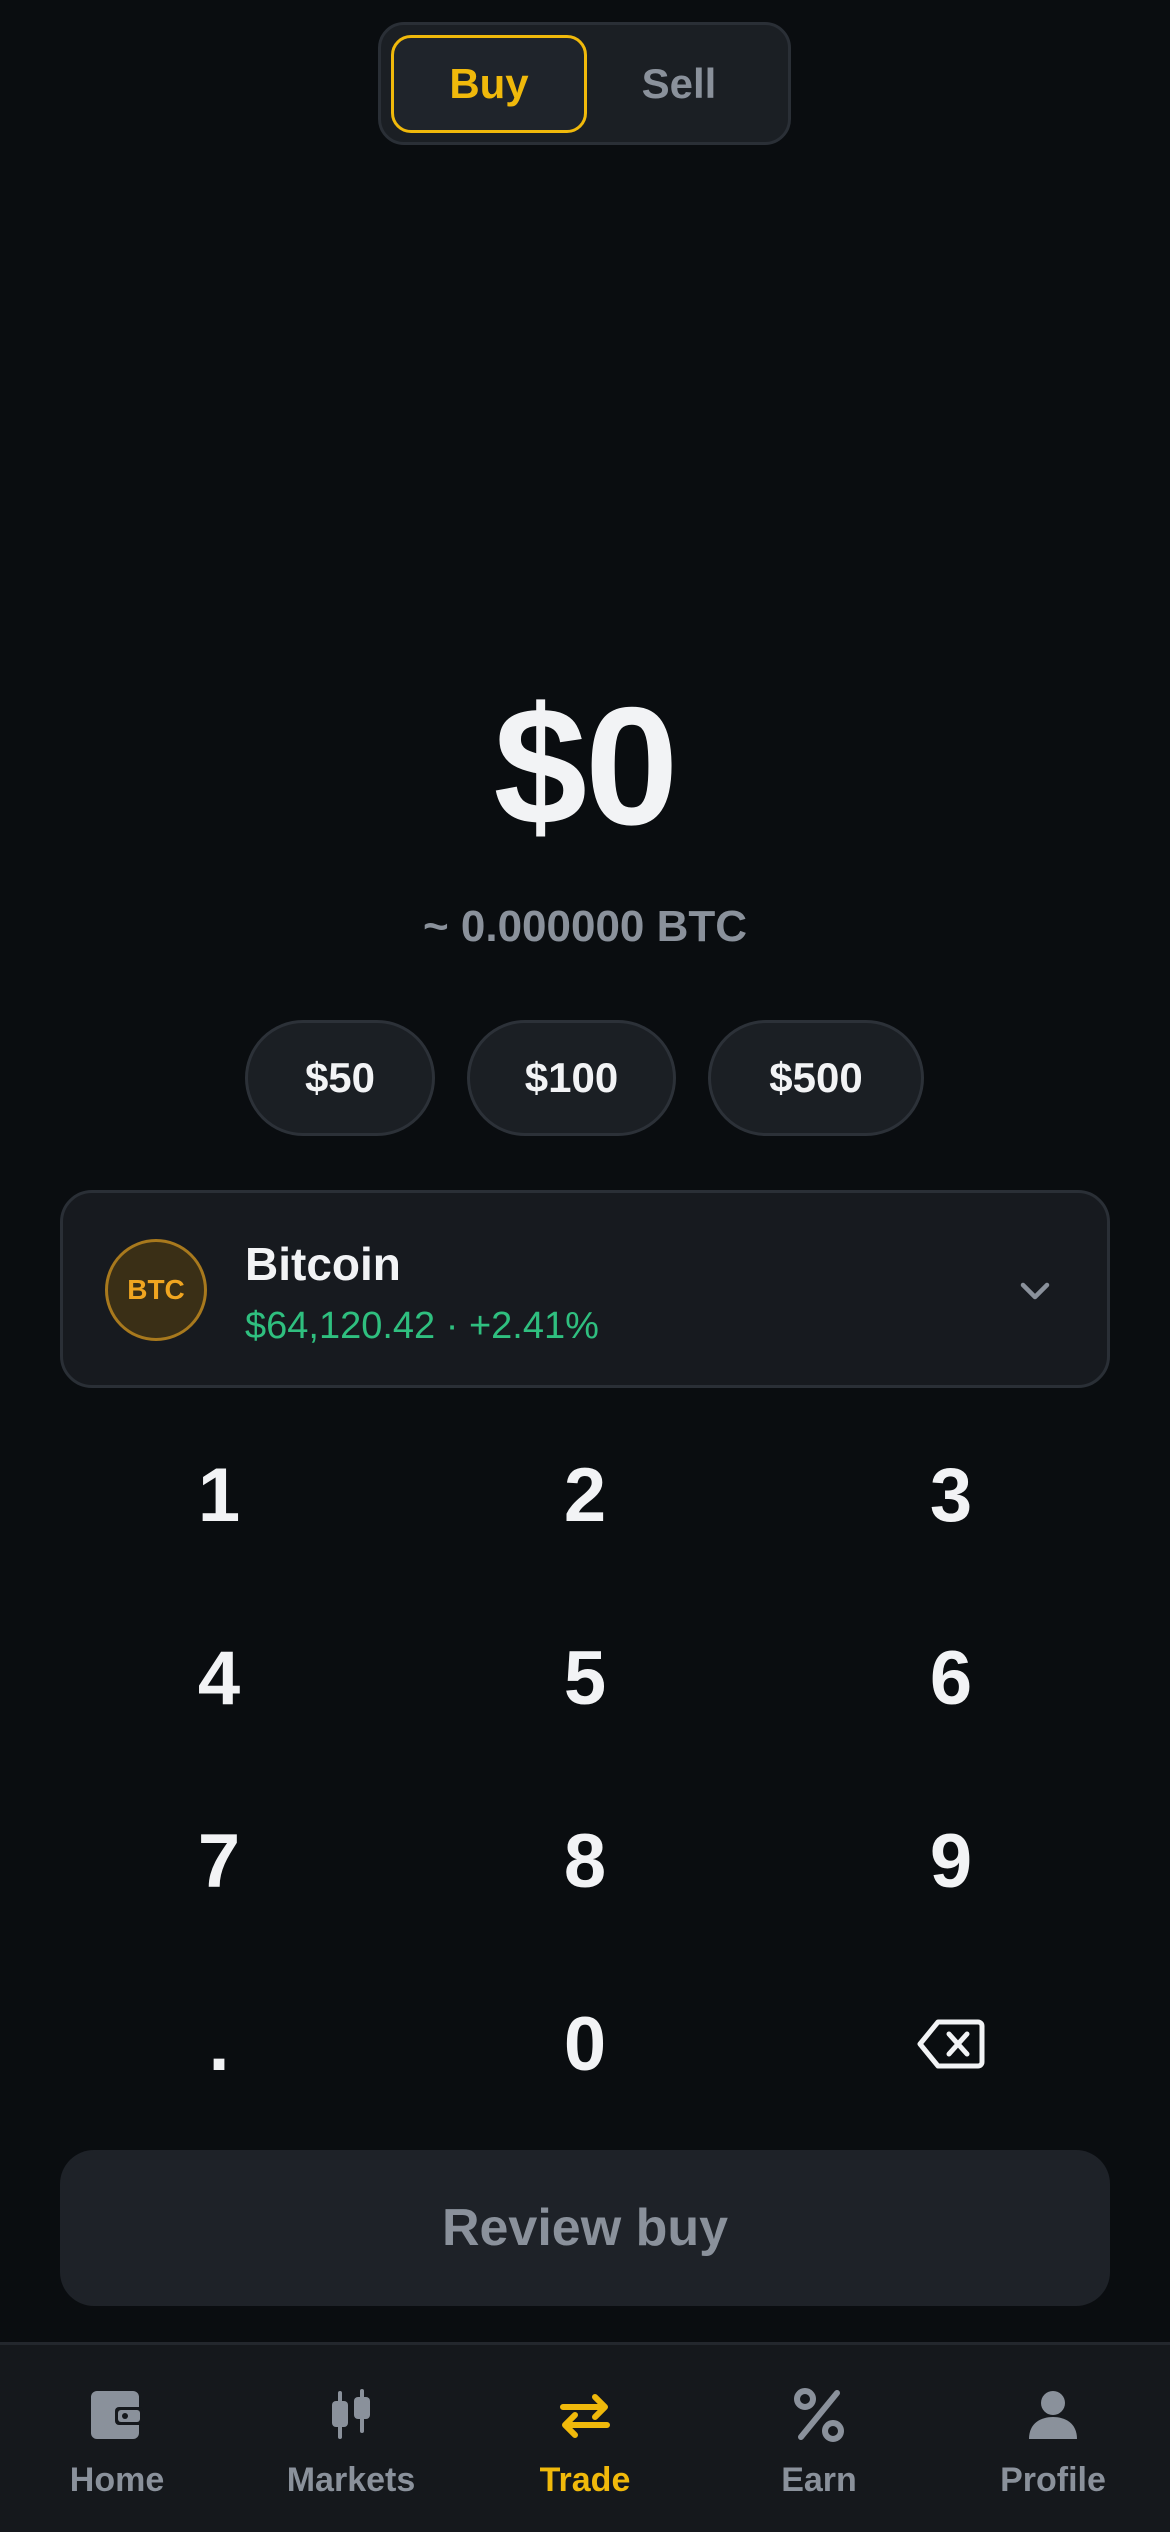 The image size is (1170, 2532). Describe the element at coordinates (351, 2480) in the screenshot. I see `nav-markets-label: Markets` at that location.